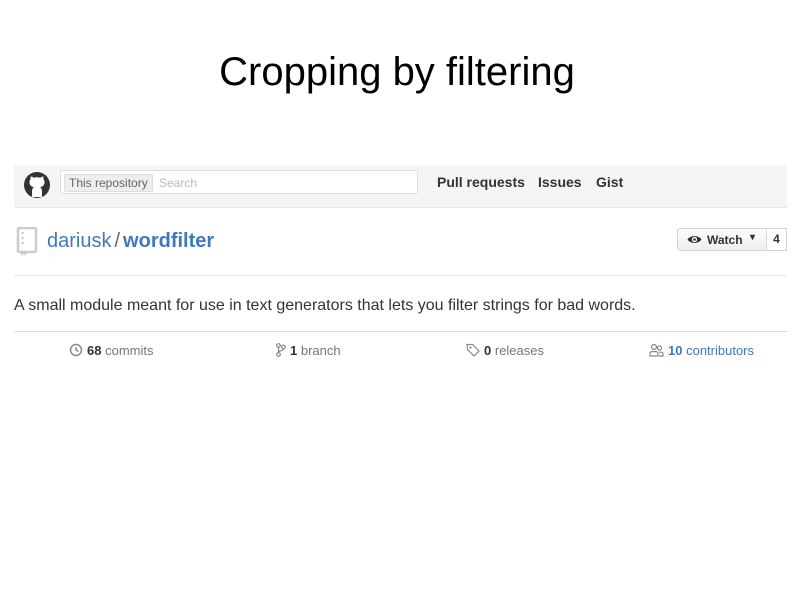 The height and width of the screenshot is (595, 794). I want to click on commits-label: commits, so click(129, 350).